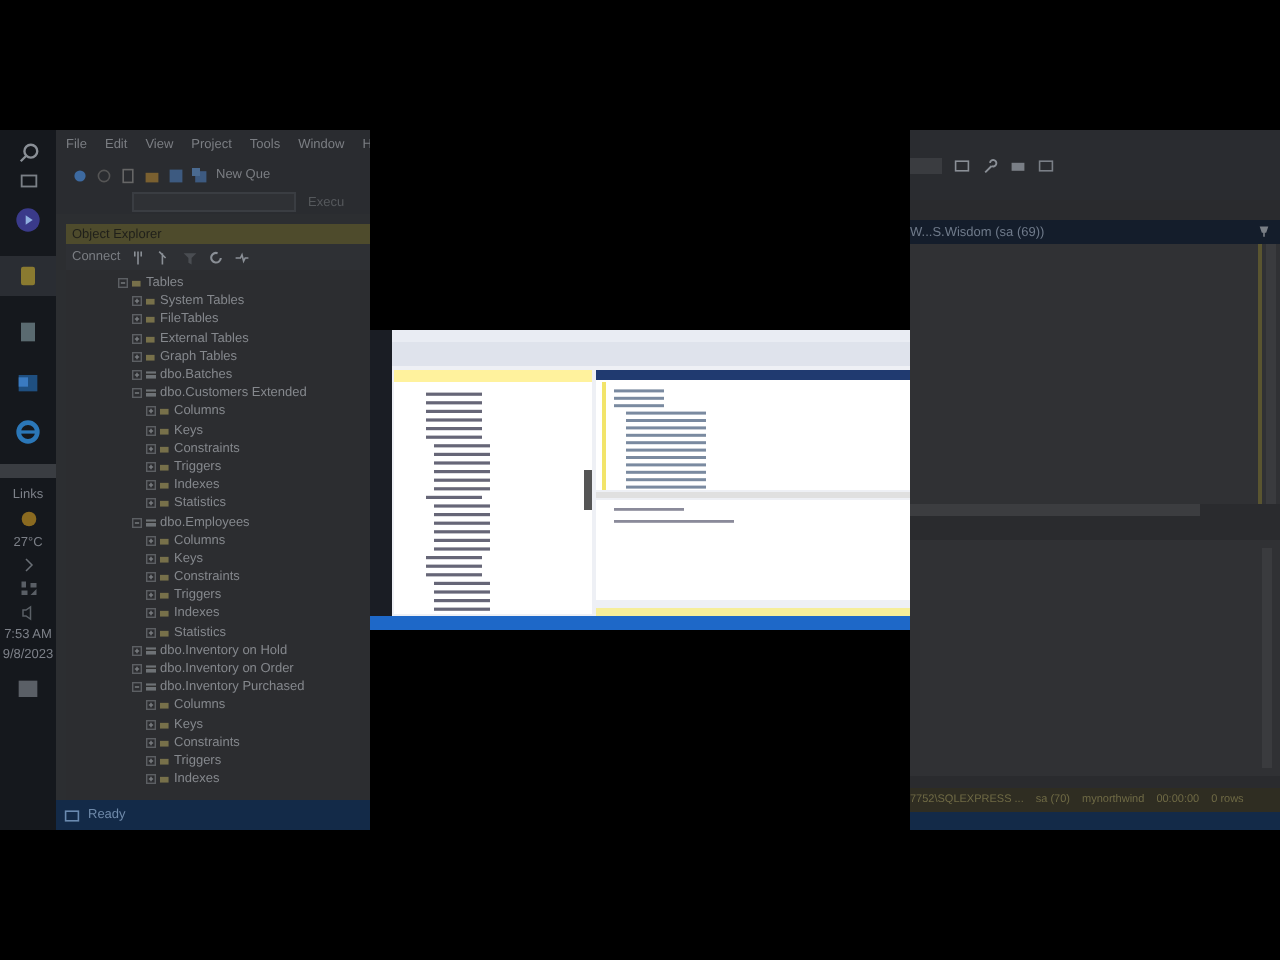  I want to click on window-icon, so click(962, 165).